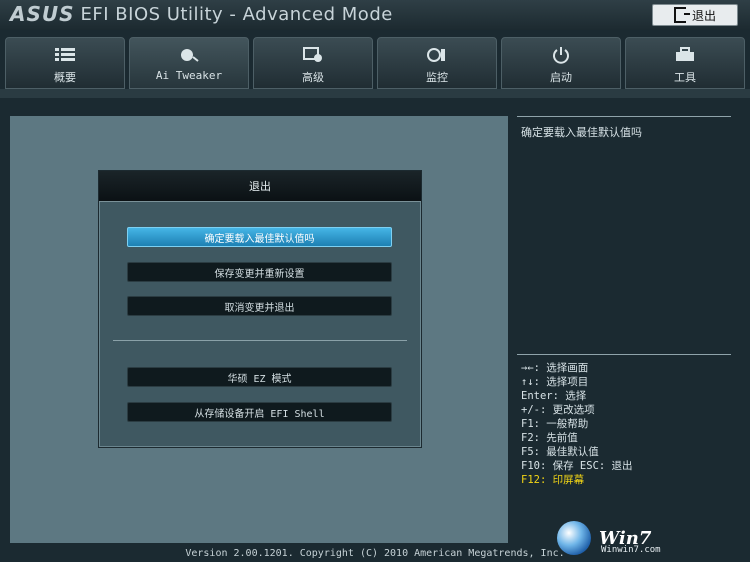 The height and width of the screenshot is (562, 750). Describe the element at coordinates (581, 132) in the screenshot. I see `item-description: 确定要载入最佳默认值吗` at that location.